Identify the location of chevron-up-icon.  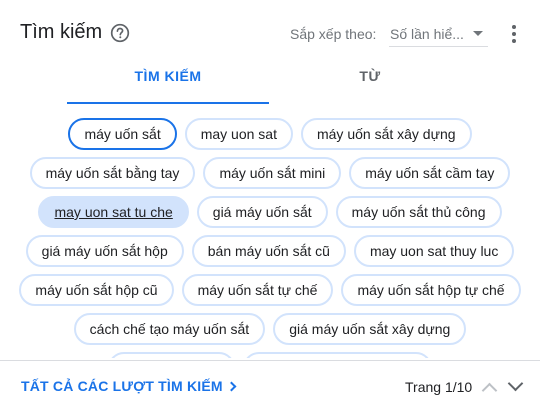
(489, 390).